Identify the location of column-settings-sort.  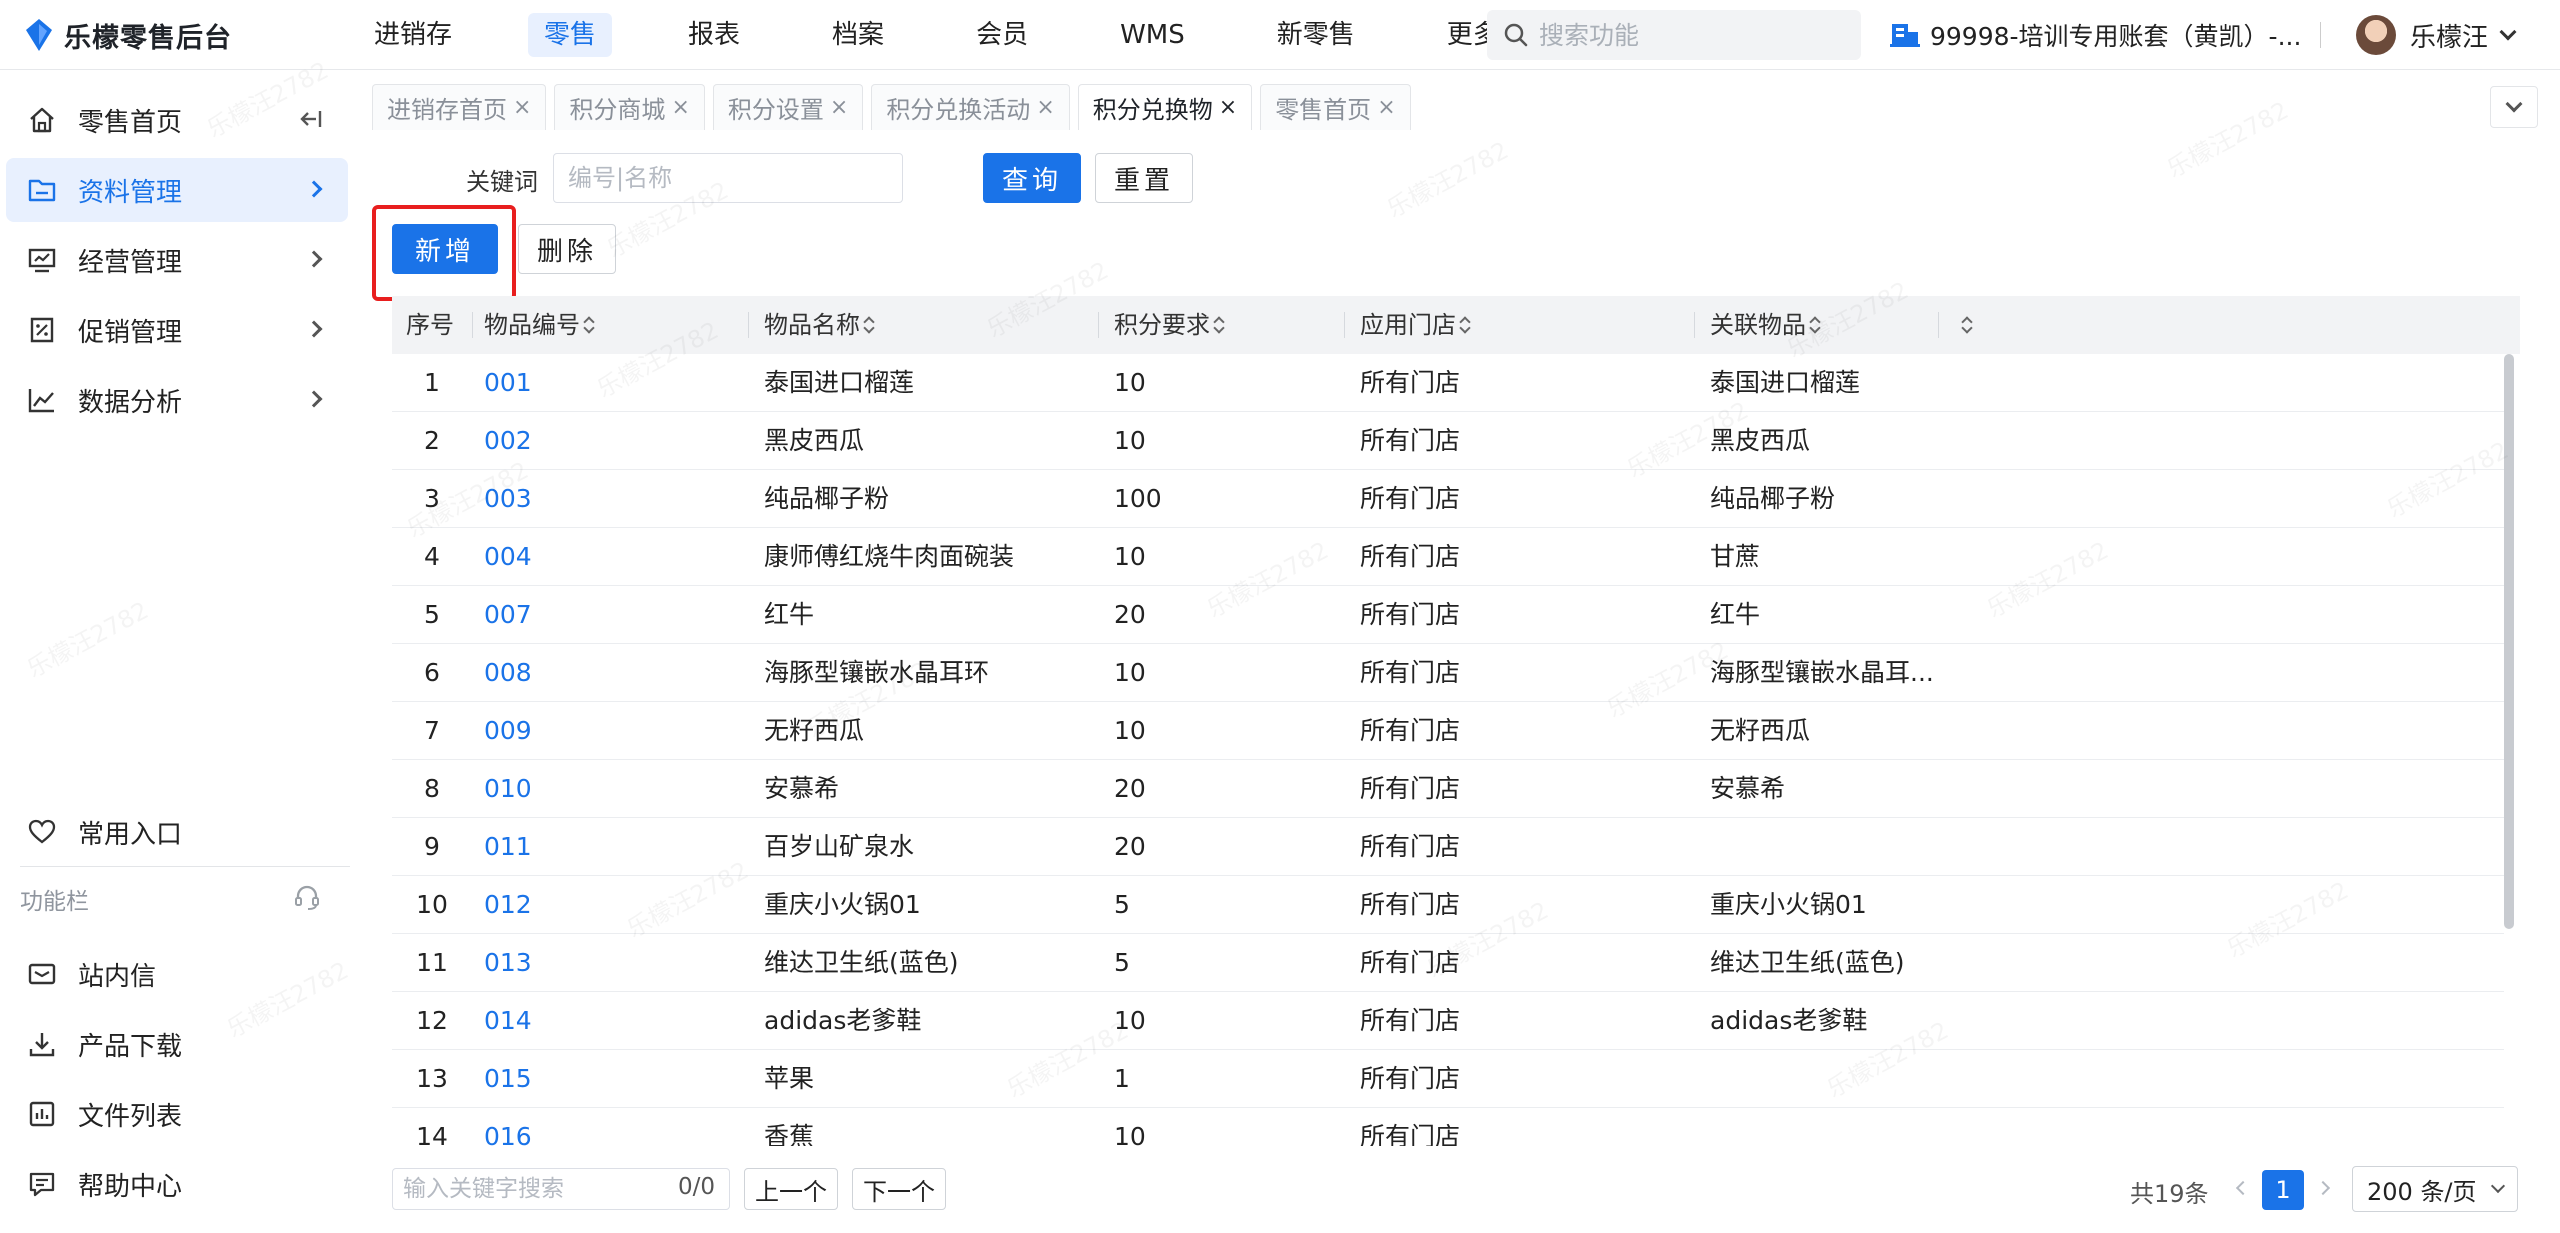
(1965, 325).